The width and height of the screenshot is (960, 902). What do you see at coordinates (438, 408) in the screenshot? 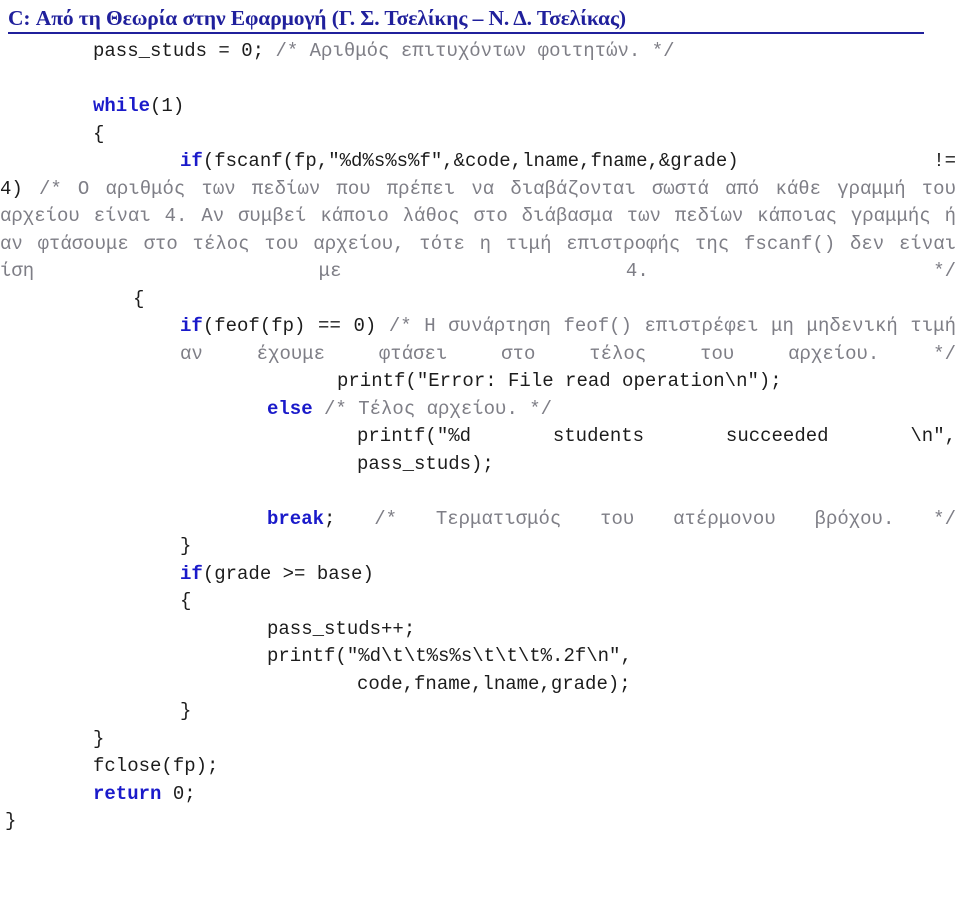
I see `code-comment: /* Τέλος αρχείου. */` at bounding box center [438, 408].